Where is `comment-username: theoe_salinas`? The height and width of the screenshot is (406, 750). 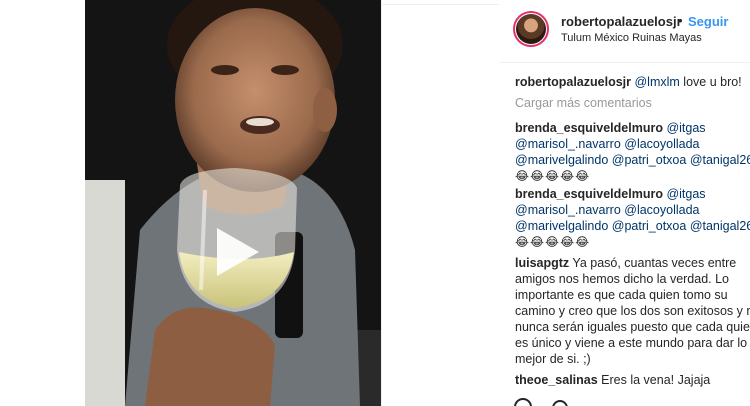 comment-username: theoe_salinas is located at coordinates (556, 380).